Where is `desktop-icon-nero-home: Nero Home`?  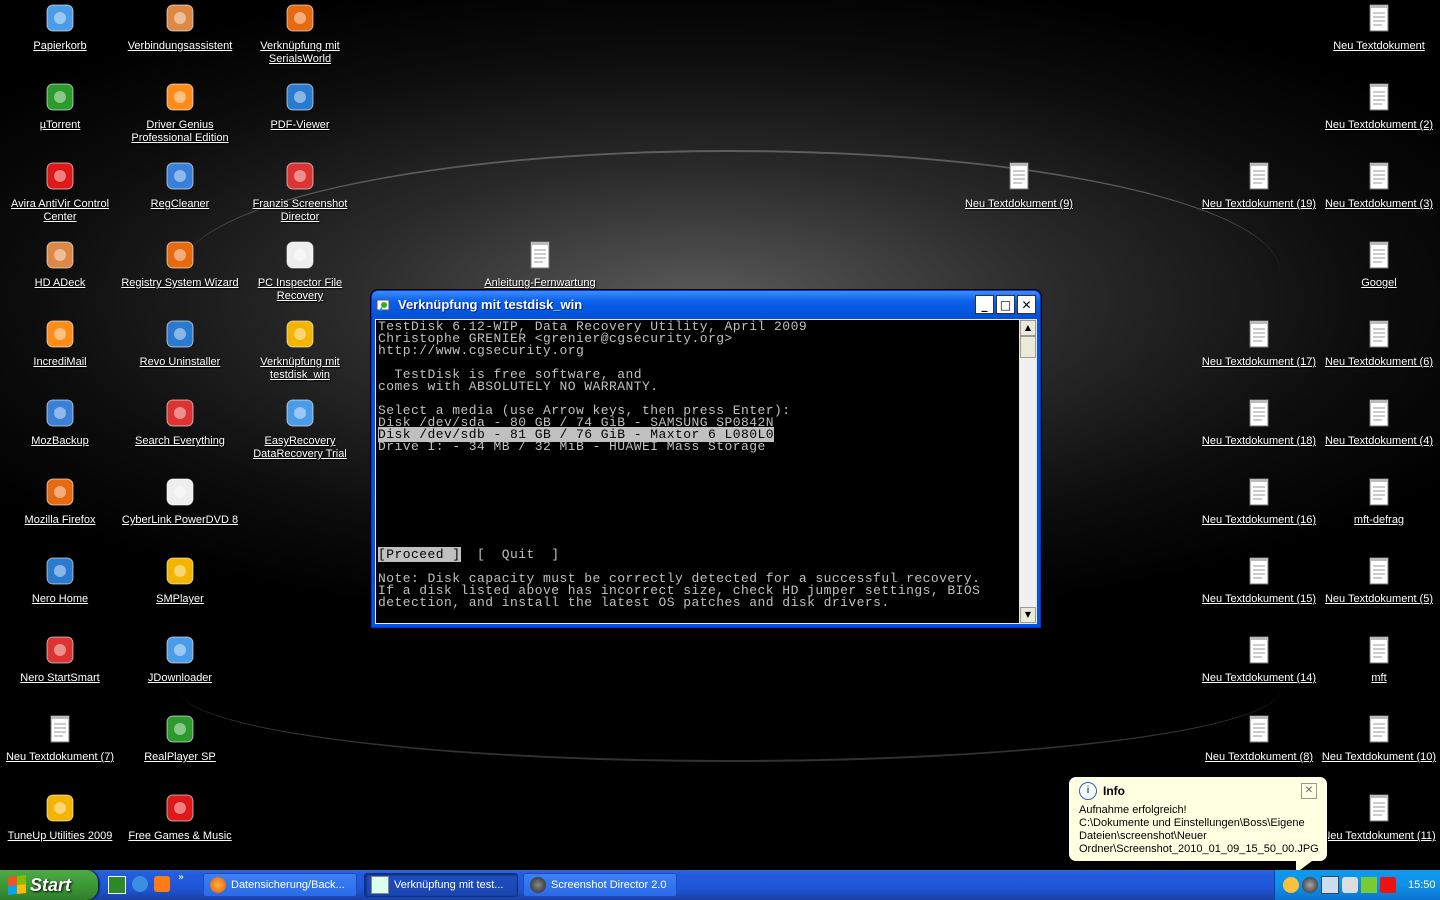
desktop-icon-nero-home: Nero Home is located at coordinates (60, 580).